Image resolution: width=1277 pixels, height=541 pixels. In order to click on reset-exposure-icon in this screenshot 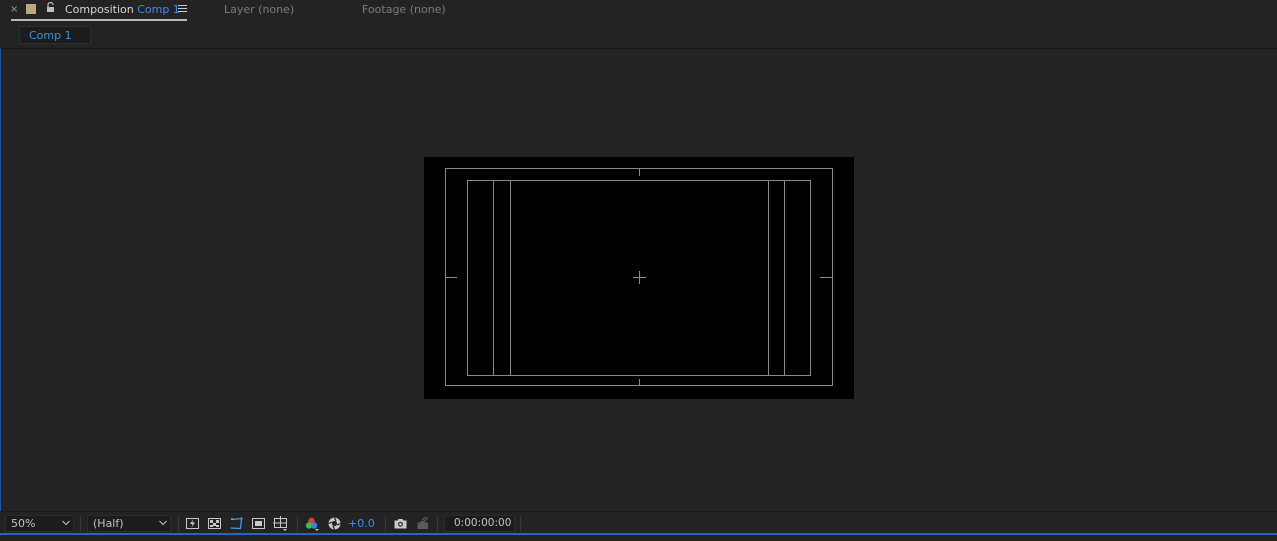, I will do `click(334, 523)`.